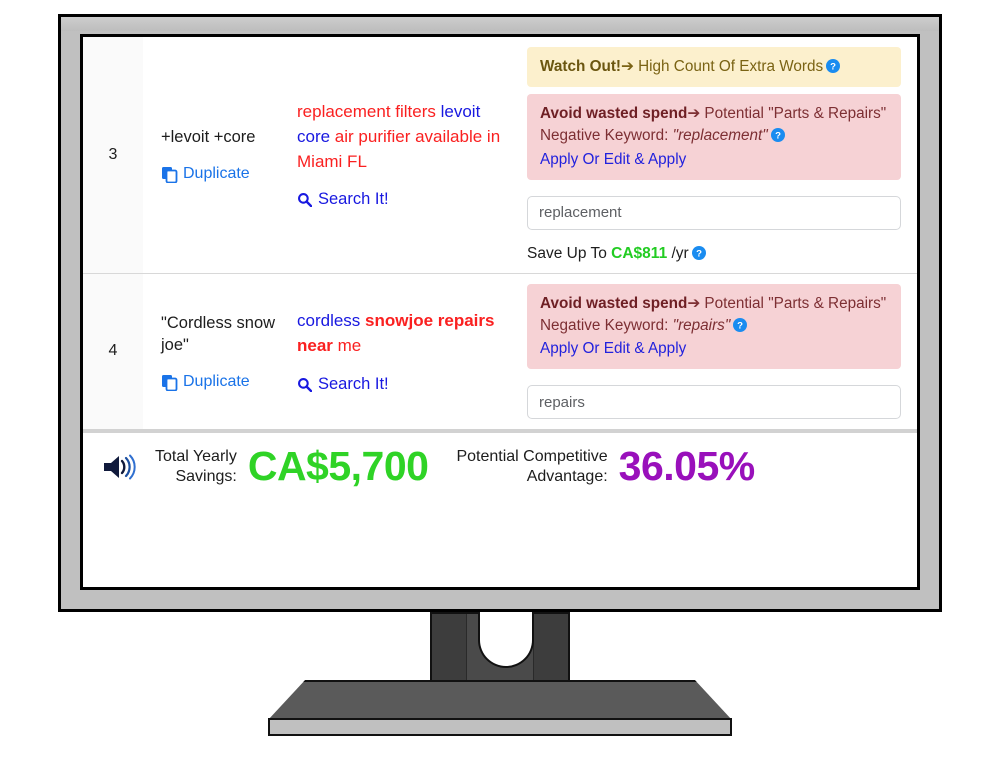 The image size is (1000, 758). I want to click on keyword-cell: "Cordless snow joe" Duplicate, so click(216, 352).